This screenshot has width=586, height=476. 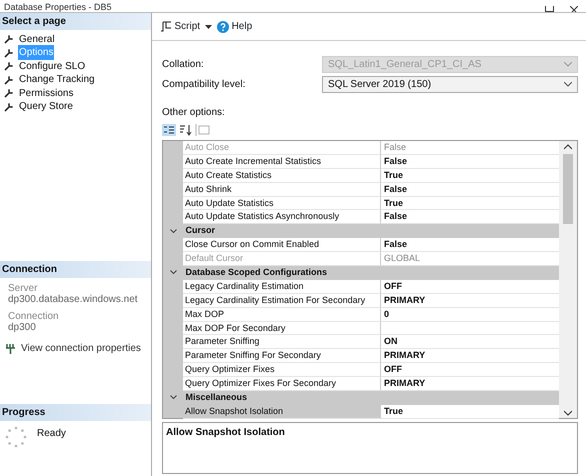 I want to click on property-value: ON, so click(x=470, y=342).